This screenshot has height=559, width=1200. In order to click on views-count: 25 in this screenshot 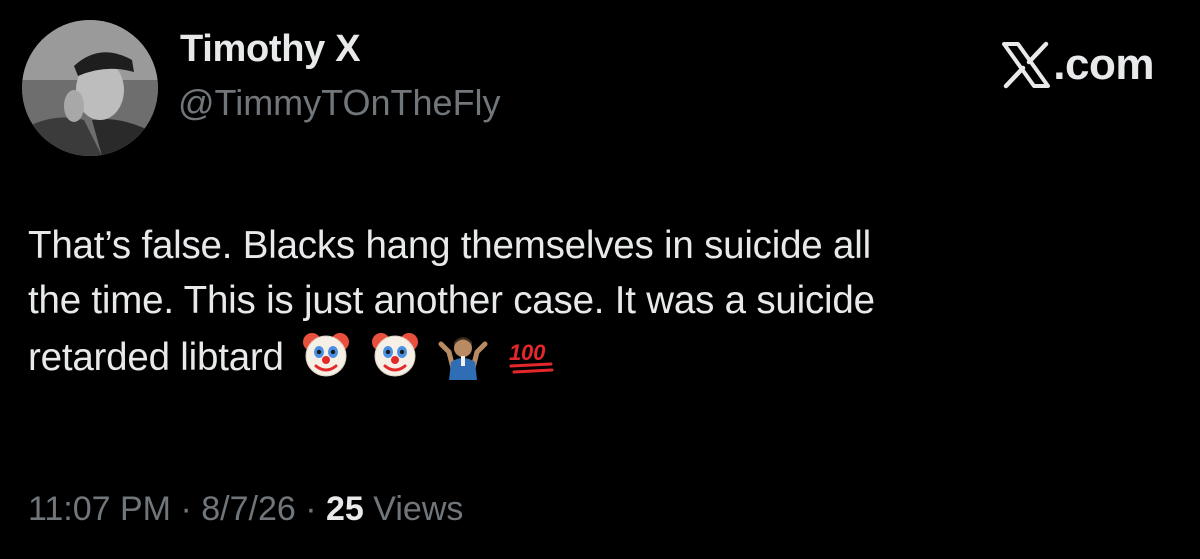, I will do `click(345, 509)`.